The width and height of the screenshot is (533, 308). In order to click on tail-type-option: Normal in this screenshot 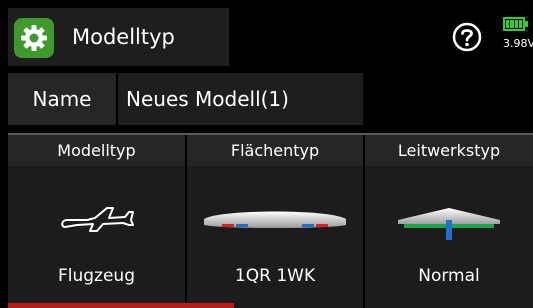, I will do `click(449, 237)`.